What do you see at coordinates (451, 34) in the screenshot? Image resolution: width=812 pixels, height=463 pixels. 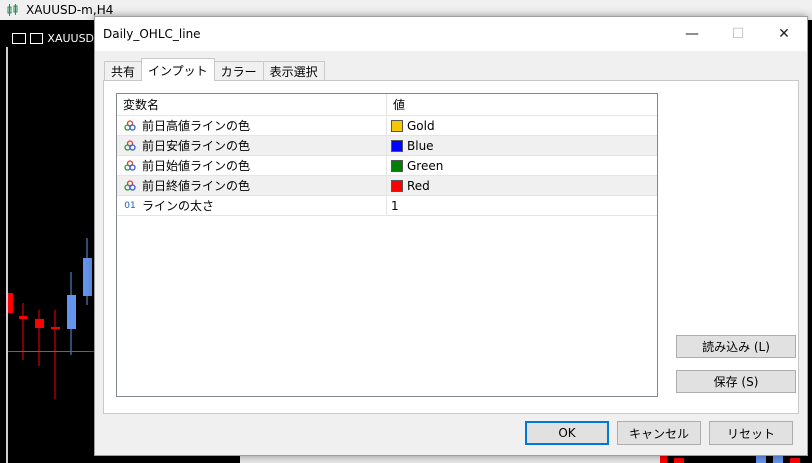 I see `dialog-titlebar: Daily_OHLC_line — ☐ ✕` at bounding box center [451, 34].